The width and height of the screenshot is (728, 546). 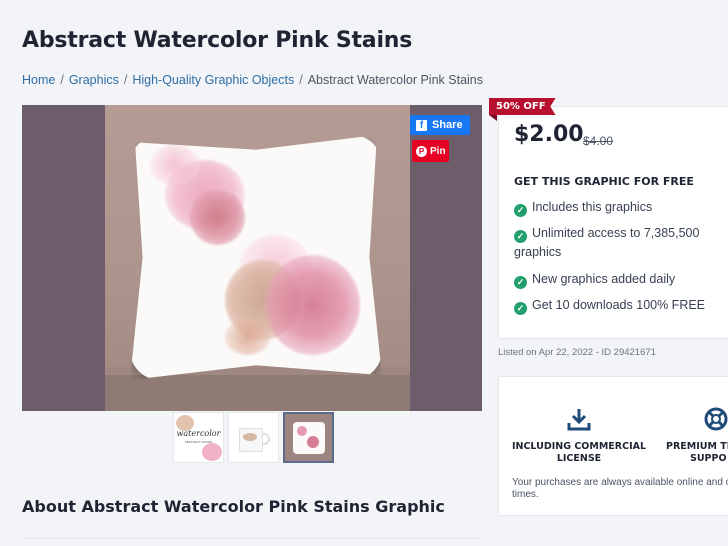 I want to click on premium-support-line2: SUPPO, so click(x=708, y=458).